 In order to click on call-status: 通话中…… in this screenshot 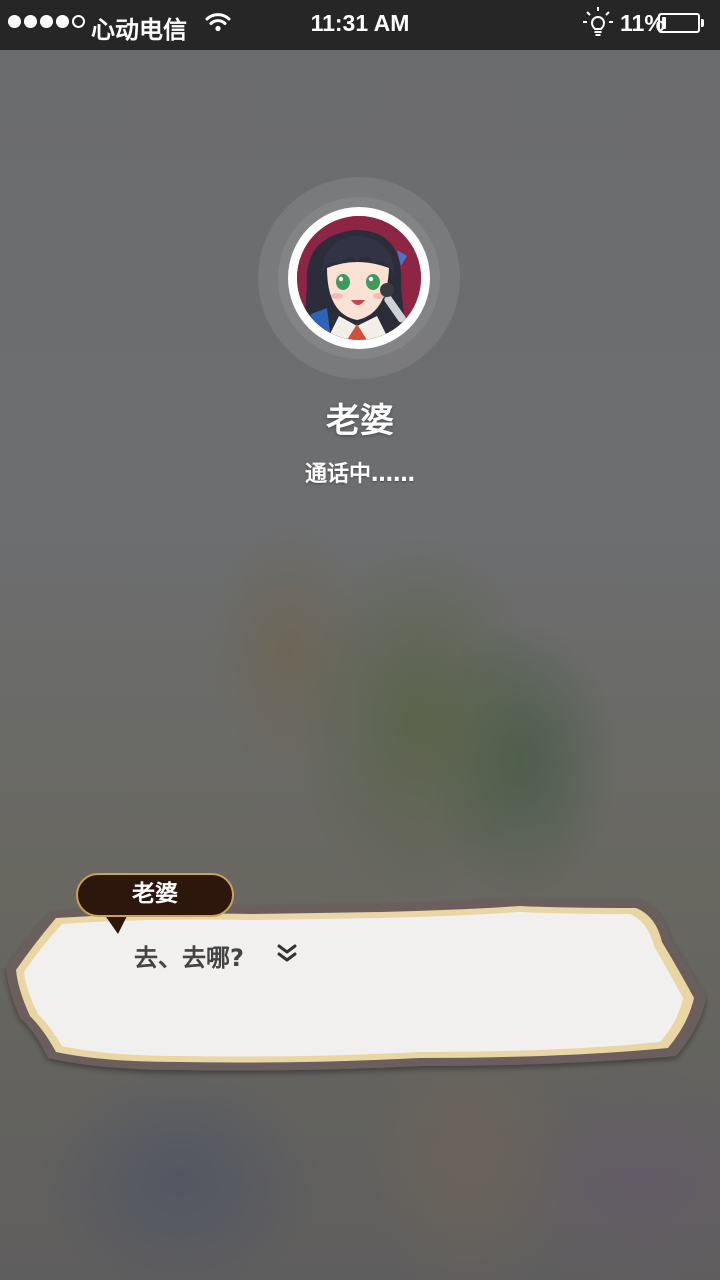, I will do `click(359, 474)`.